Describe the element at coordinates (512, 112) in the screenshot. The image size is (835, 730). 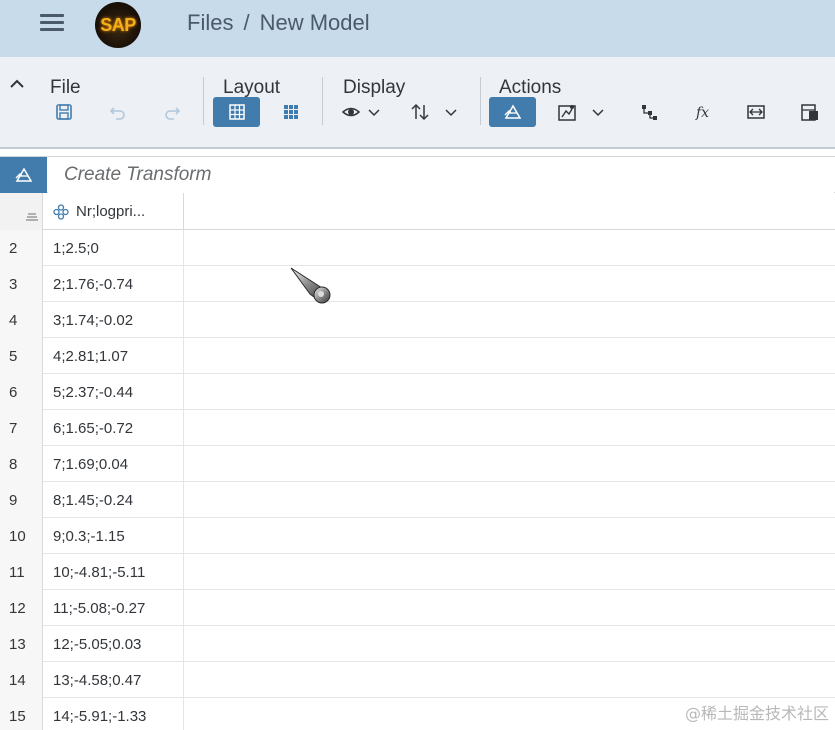
I see `transform-icon` at that location.